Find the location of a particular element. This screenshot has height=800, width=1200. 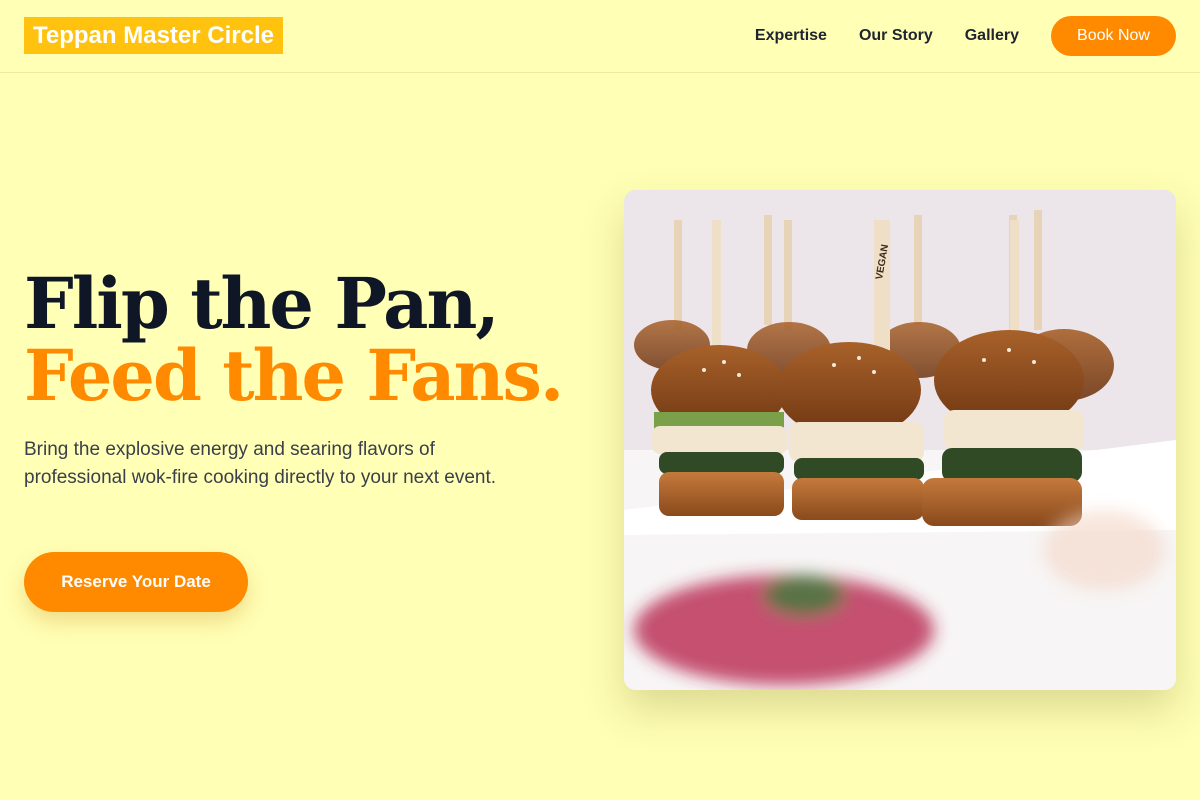

book-now-button: Book Now is located at coordinates (1113, 36).